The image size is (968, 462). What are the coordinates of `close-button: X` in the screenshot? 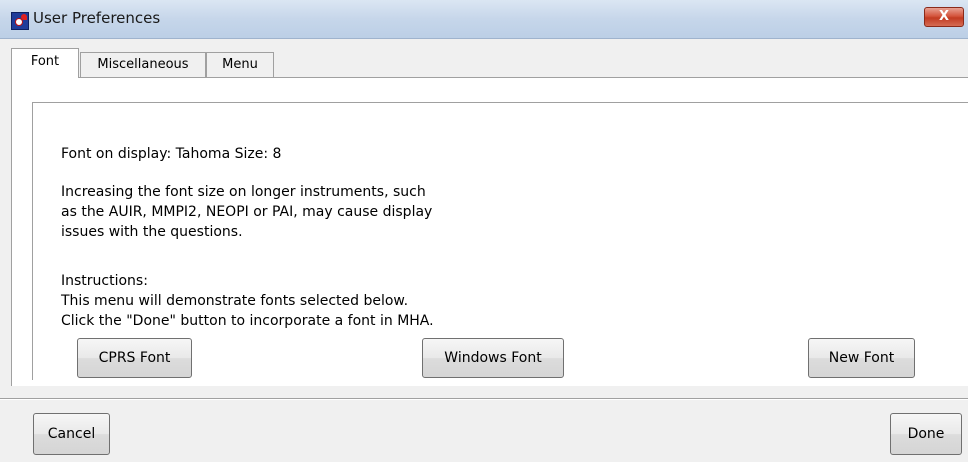 It's located at (944, 17).